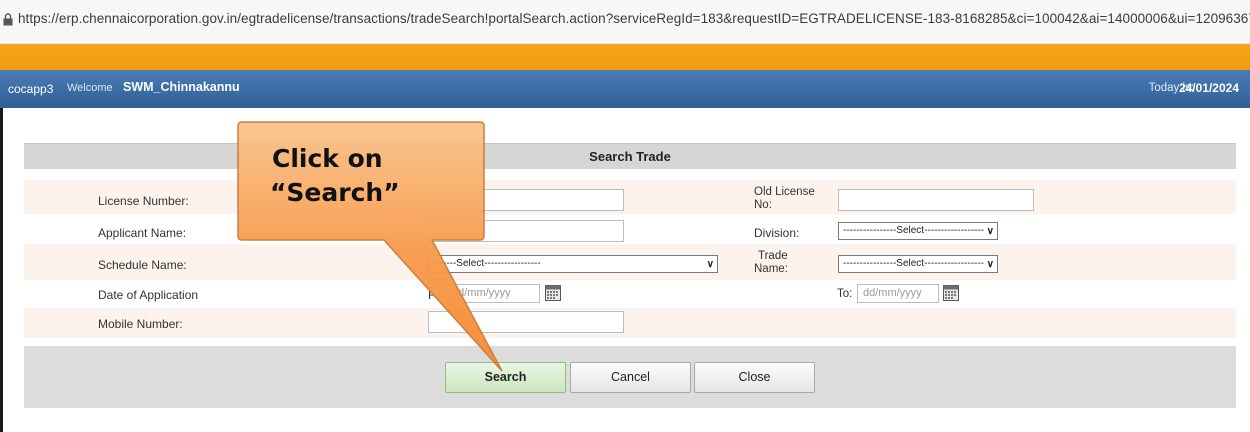 The image size is (1250, 432). What do you see at coordinates (505, 377) in the screenshot?
I see `search-button: Search` at bounding box center [505, 377].